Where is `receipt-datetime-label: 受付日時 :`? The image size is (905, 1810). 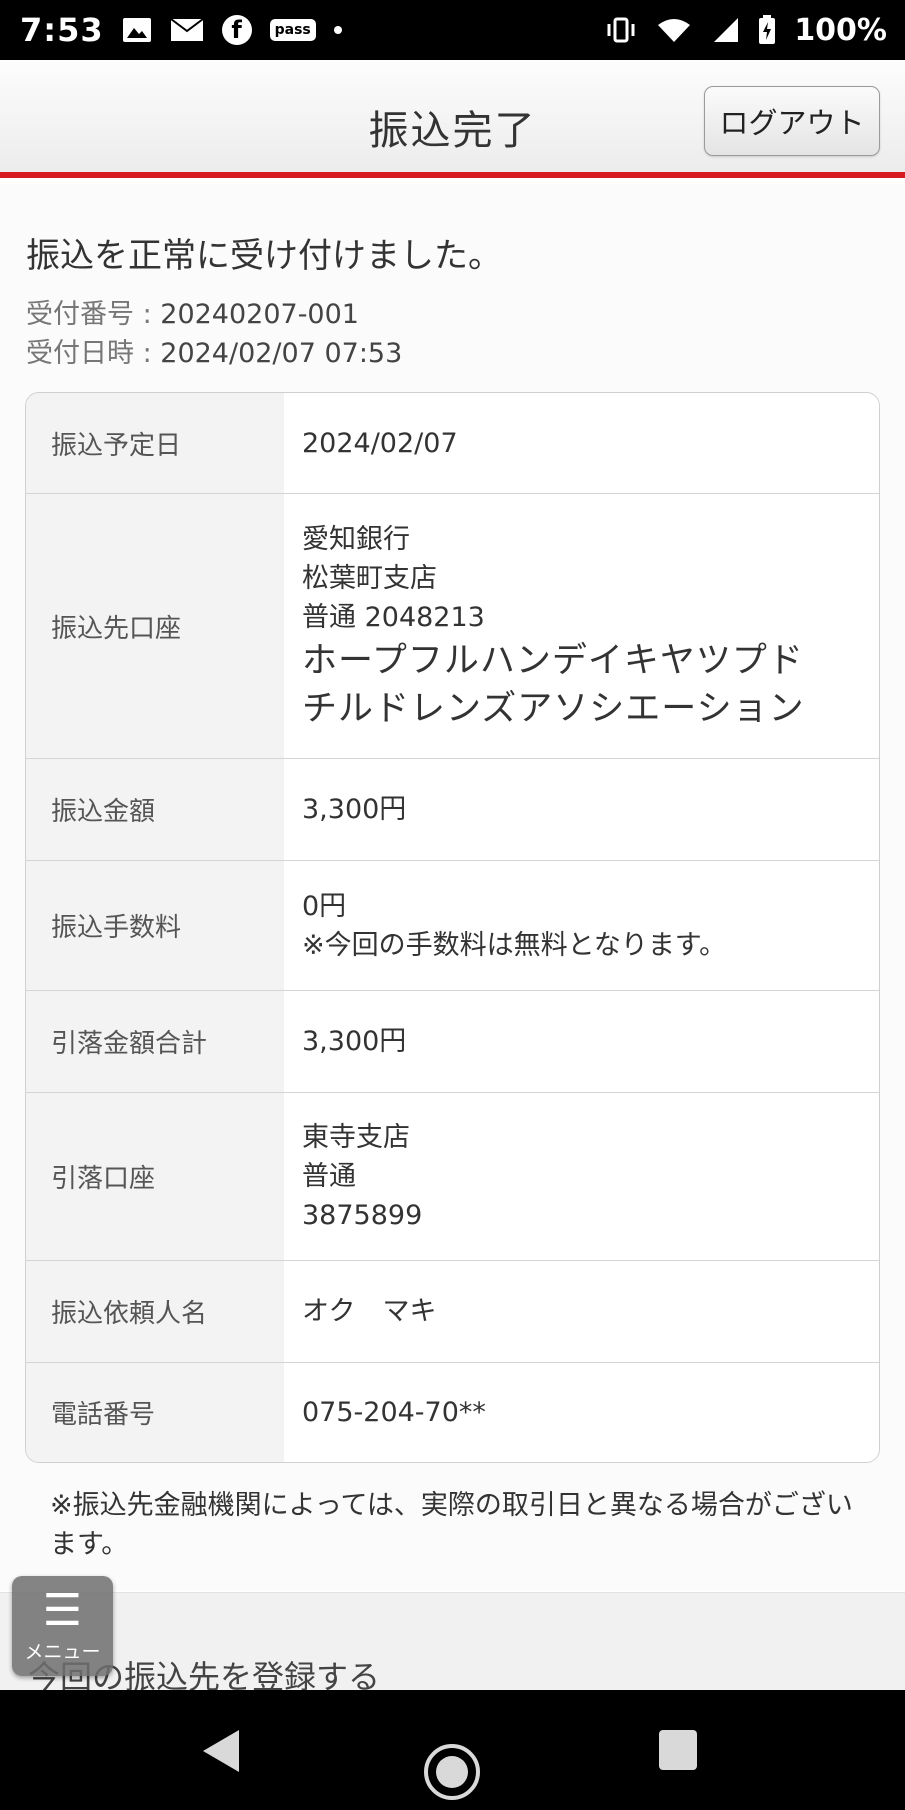
receipt-datetime-label: 受付日時 : is located at coordinates (93, 353).